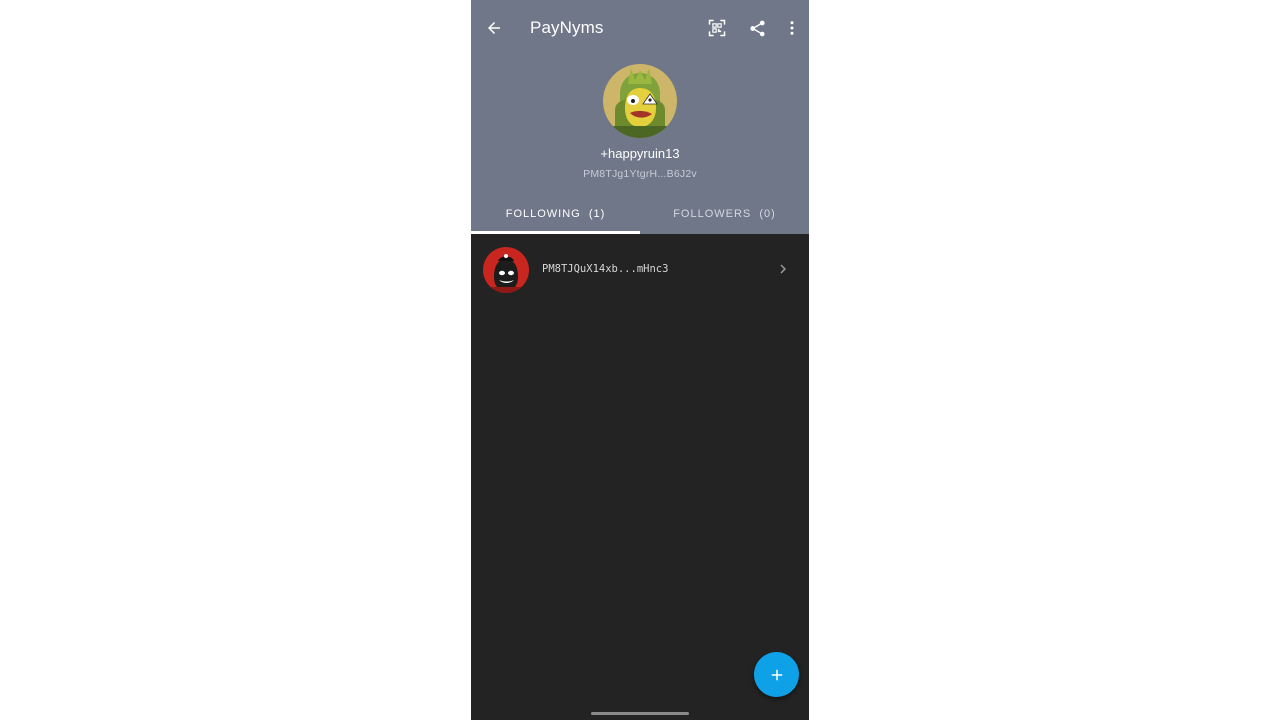  What do you see at coordinates (555, 232) in the screenshot?
I see `tab-indicator` at bounding box center [555, 232].